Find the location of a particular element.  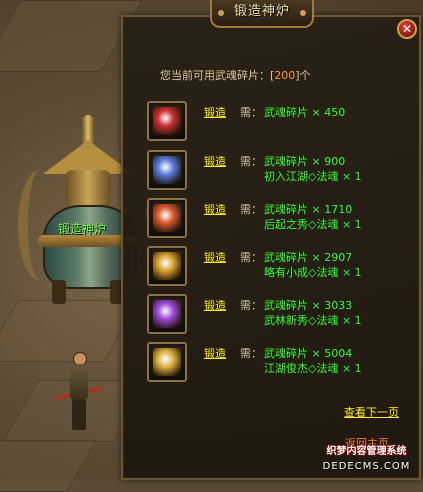

requirement-fragments: 武魂碎片 × 900 is located at coordinates (305, 161).